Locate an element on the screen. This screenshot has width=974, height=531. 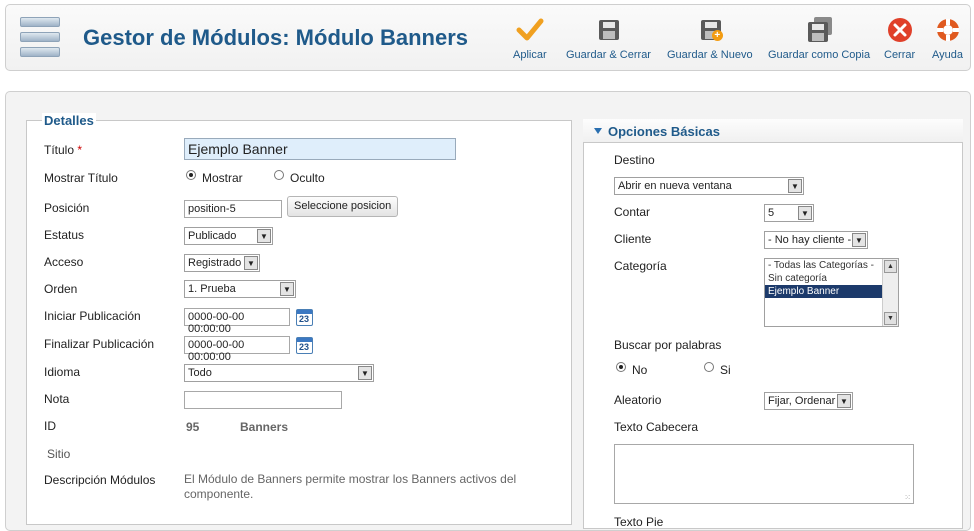
oculto-option-label: Oculto is located at coordinates (307, 178).